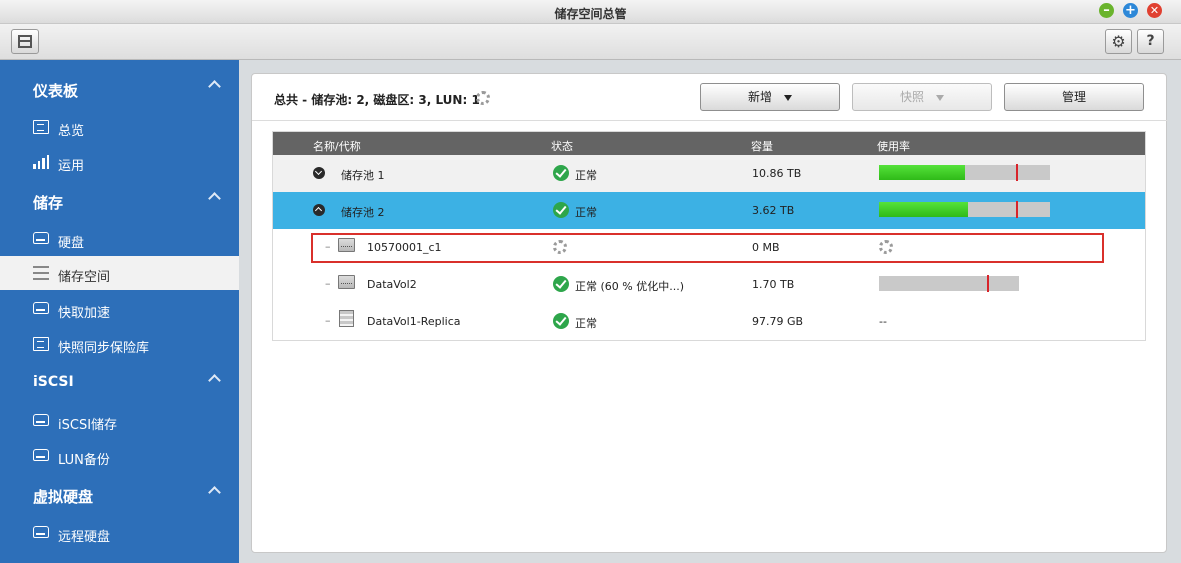 The width and height of the screenshot is (1181, 563). I want to click on table-row: 储存池 1 正常 10.86 TB, so click(709, 173).